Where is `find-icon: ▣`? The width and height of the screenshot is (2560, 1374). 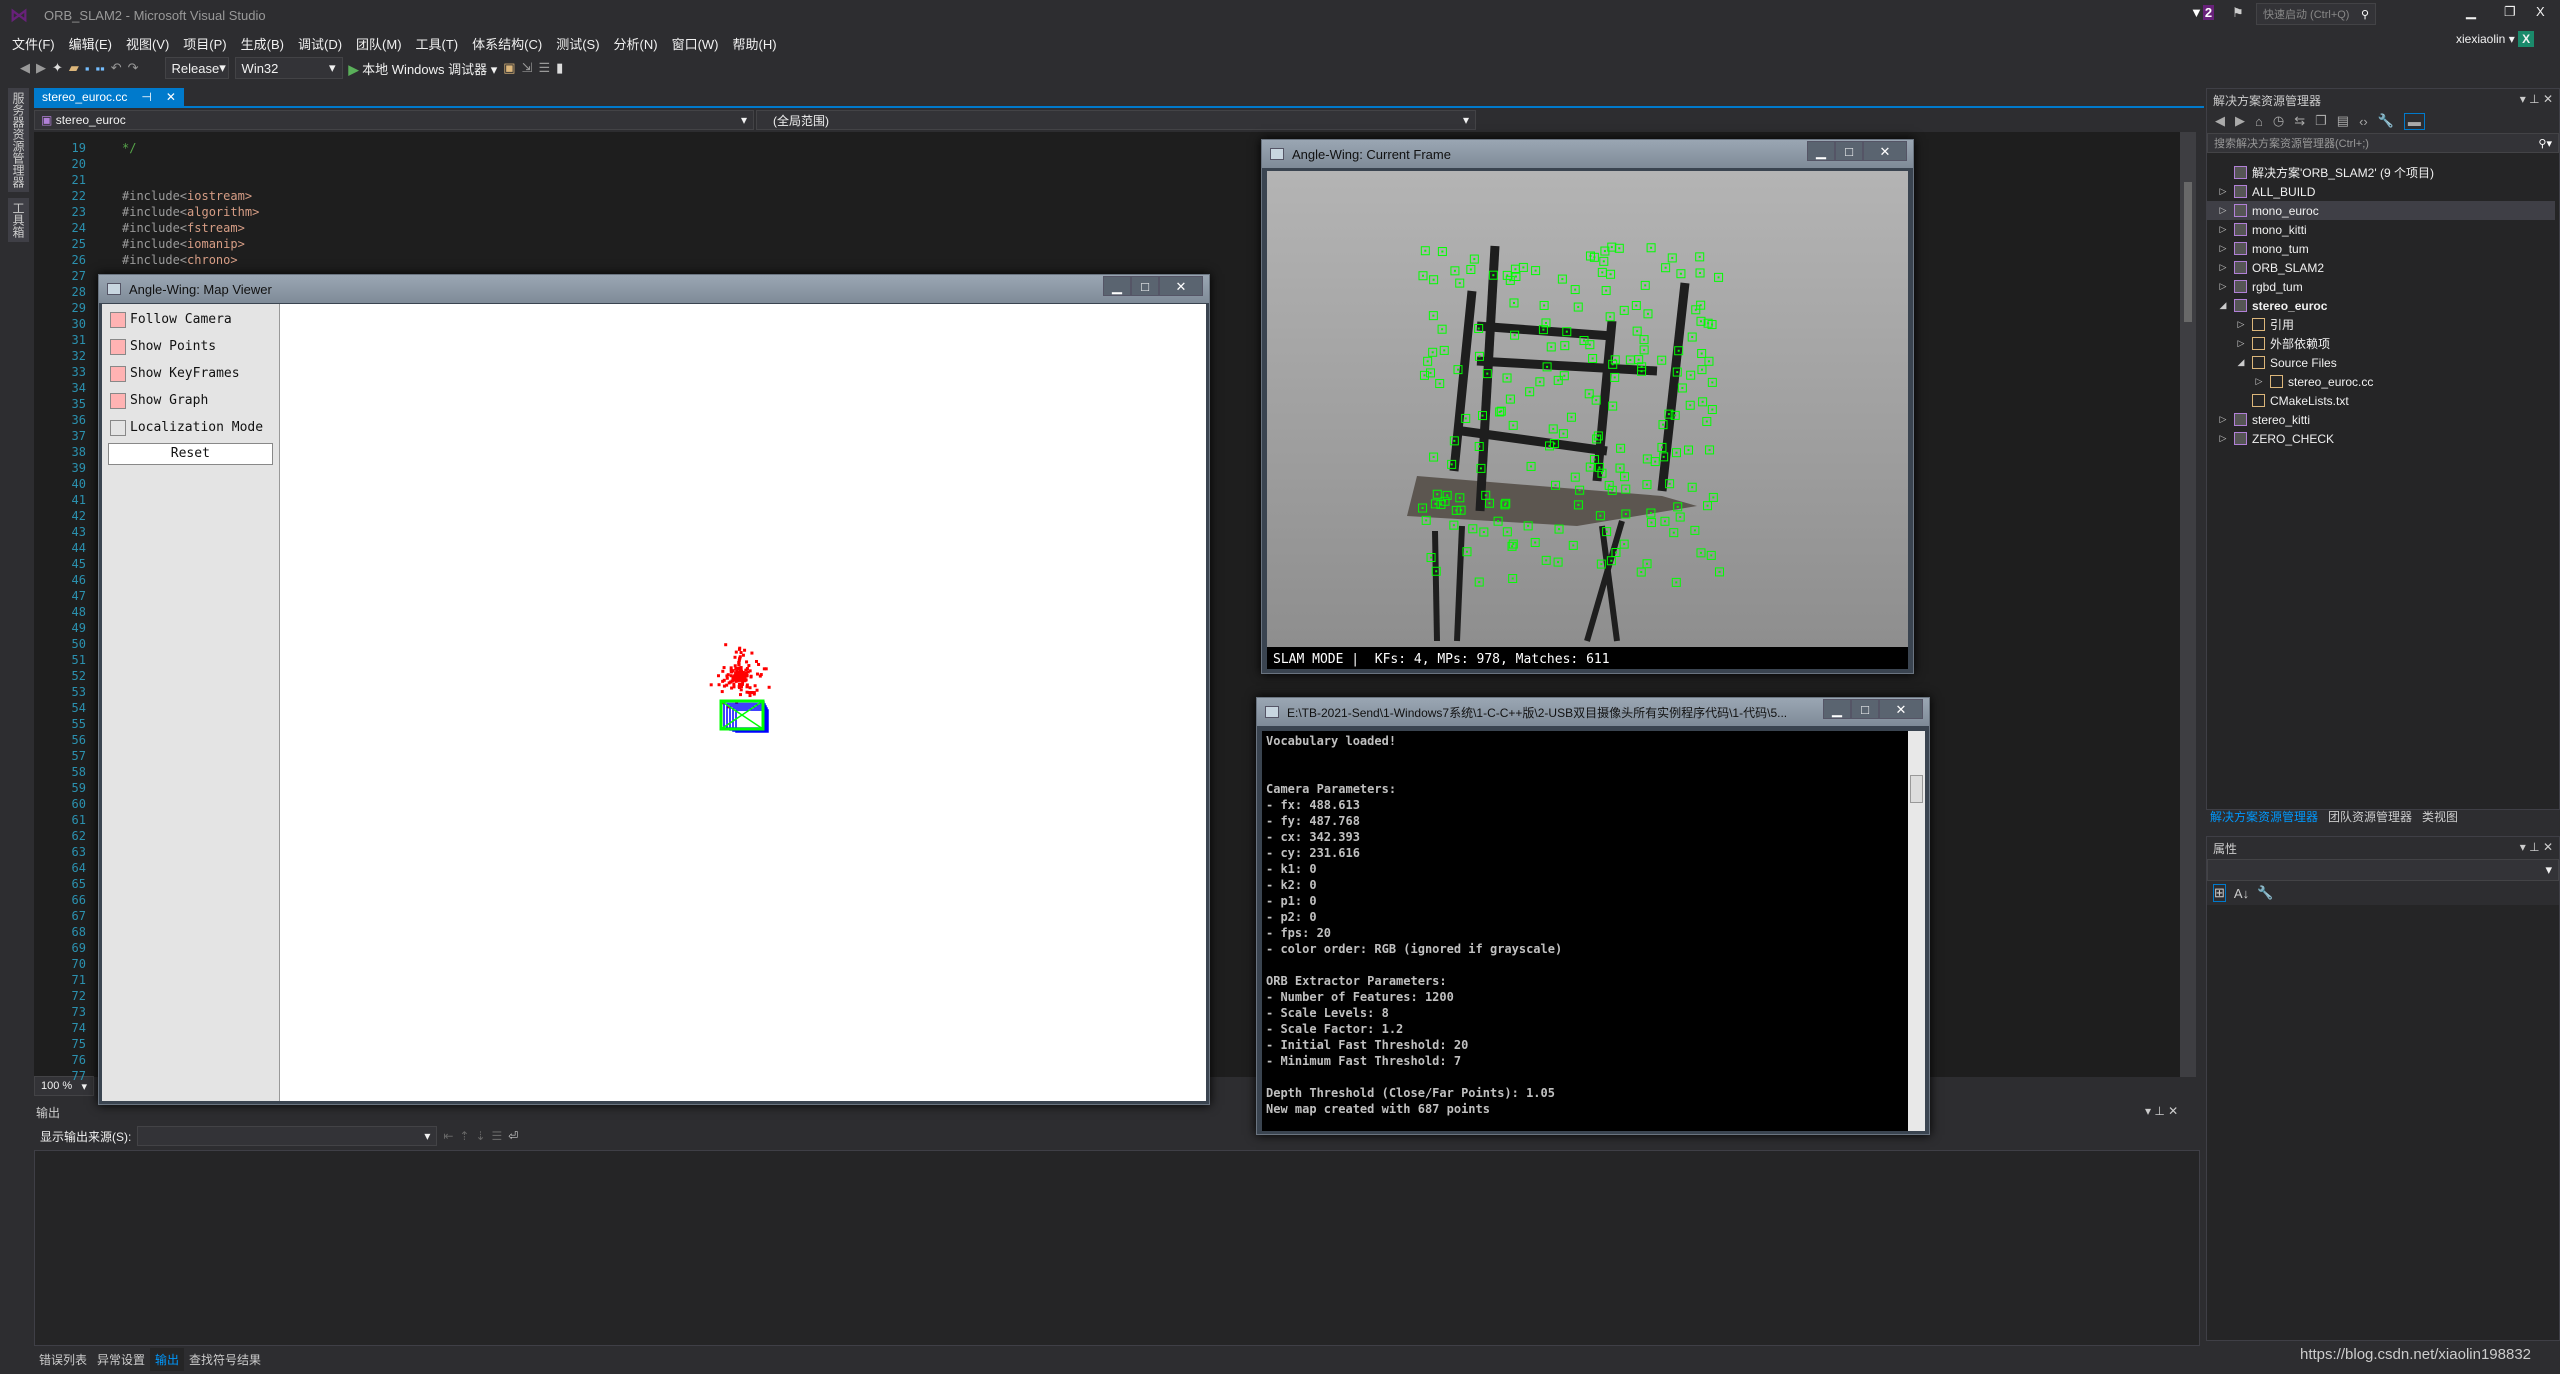
find-icon: ▣ is located at coordinates (509, 68).